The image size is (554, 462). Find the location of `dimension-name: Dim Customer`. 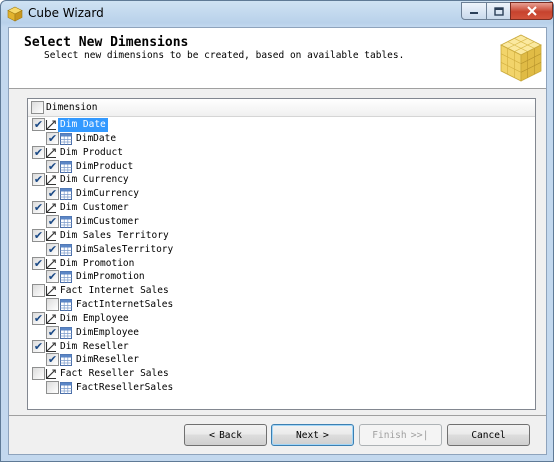

dimension-name: Dim Customer is located at coordinates (94, 208).